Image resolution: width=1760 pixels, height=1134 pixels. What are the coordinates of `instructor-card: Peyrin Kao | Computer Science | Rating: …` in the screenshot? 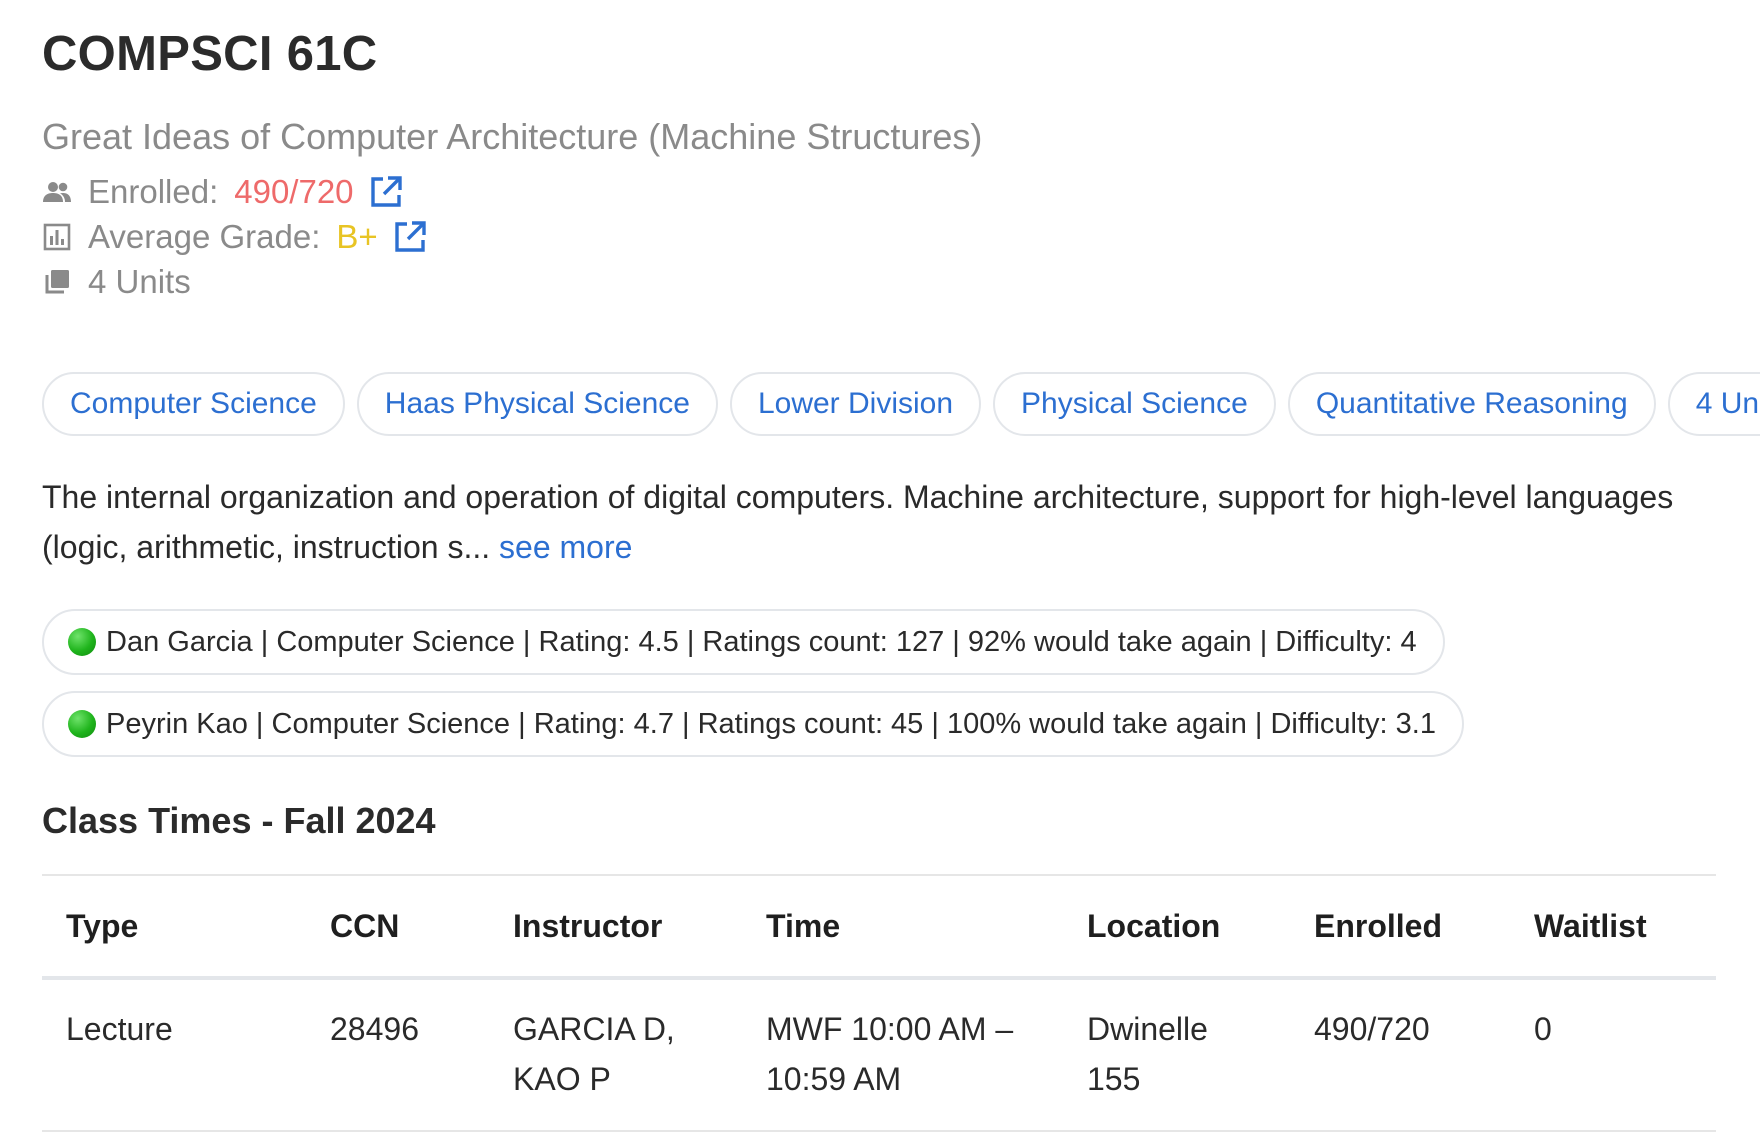 It's located at (753, 724).